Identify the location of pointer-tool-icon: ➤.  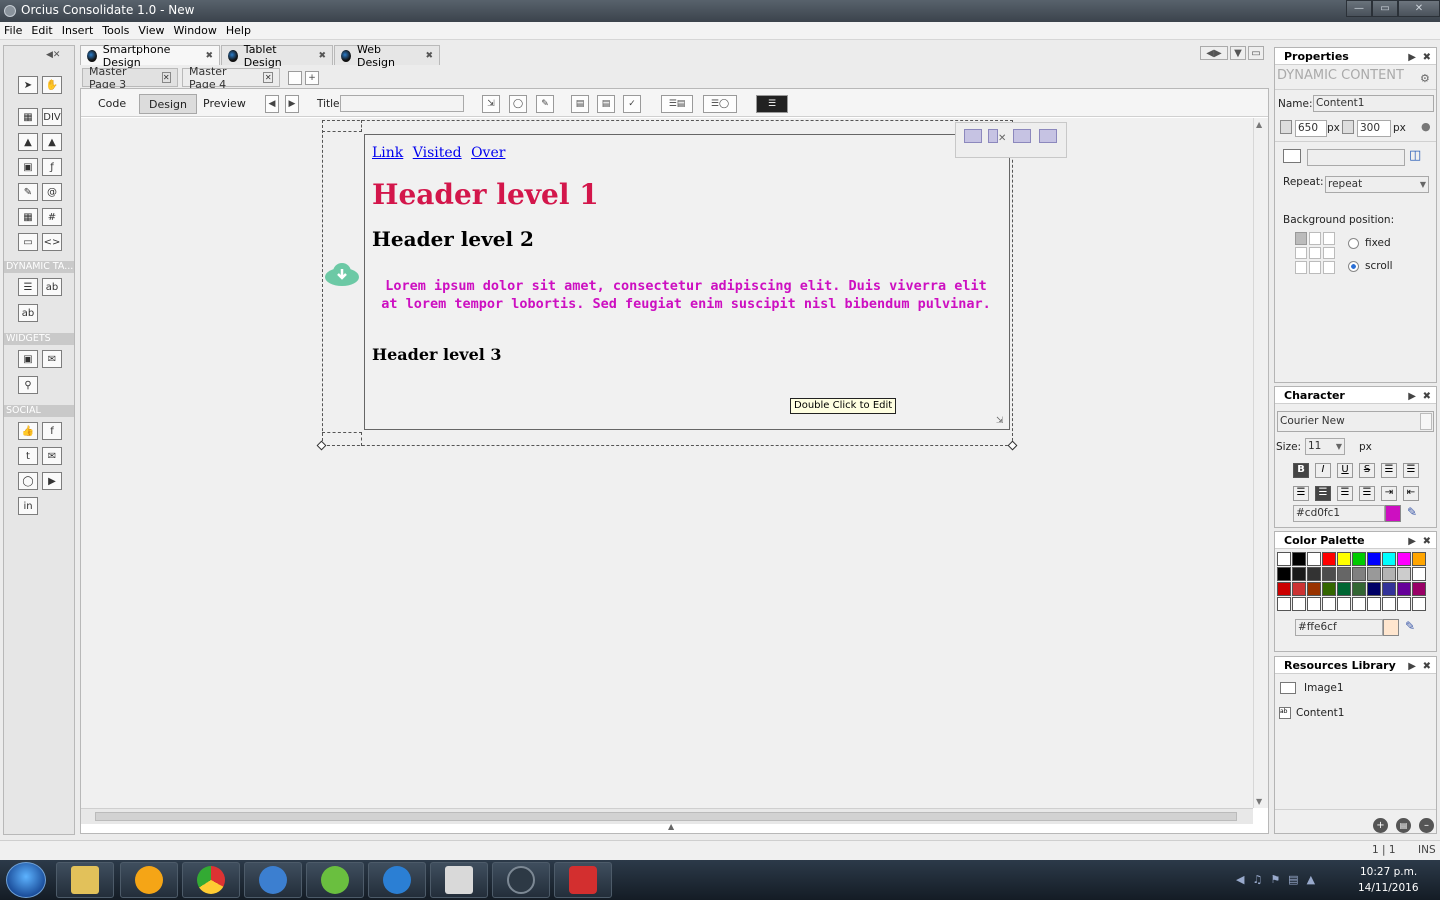
(28, 85).